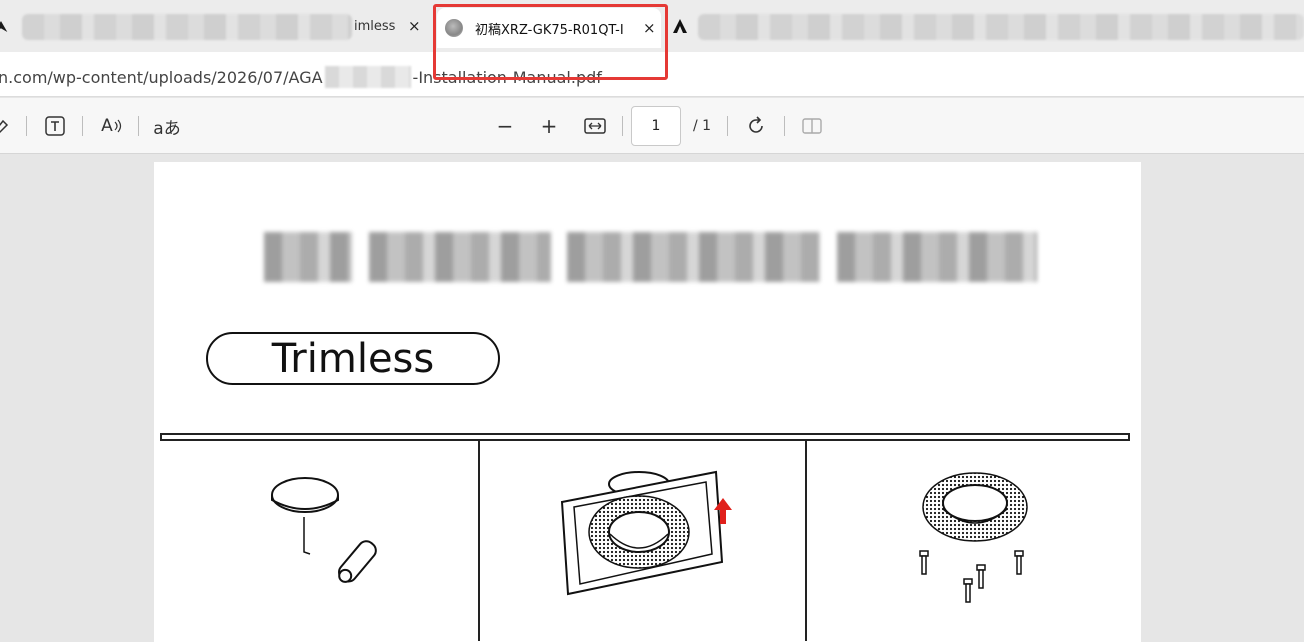 The image size is (1304, 642). I want to click on read-aloud-label: A, so click(107, 126).